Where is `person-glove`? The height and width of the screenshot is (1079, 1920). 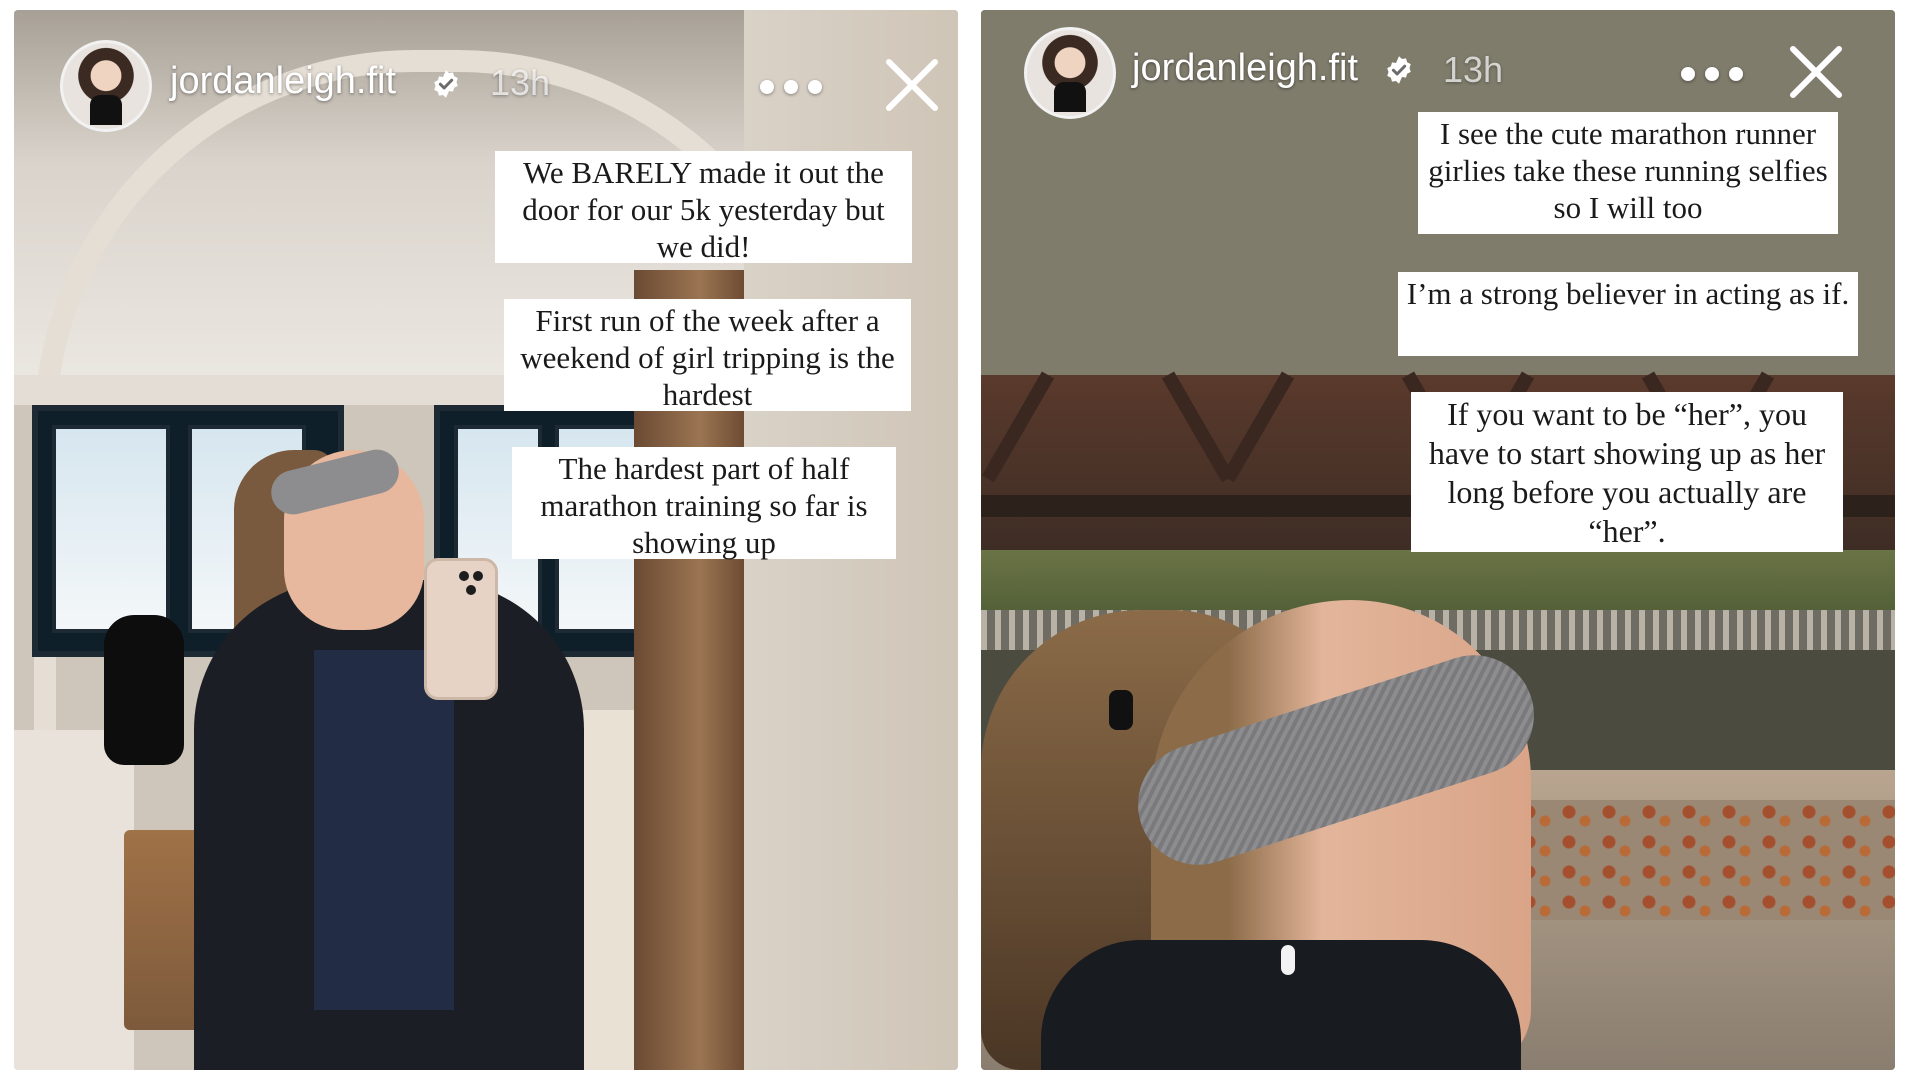
person-glove is located at coordinates (144, 690).